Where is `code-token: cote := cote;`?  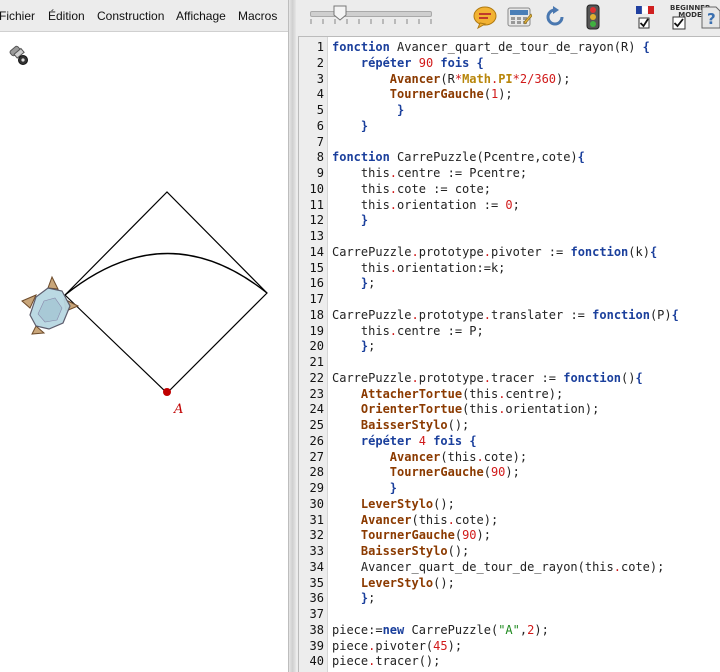 code-token: cote := cote; is located at coordinates (444, 188).